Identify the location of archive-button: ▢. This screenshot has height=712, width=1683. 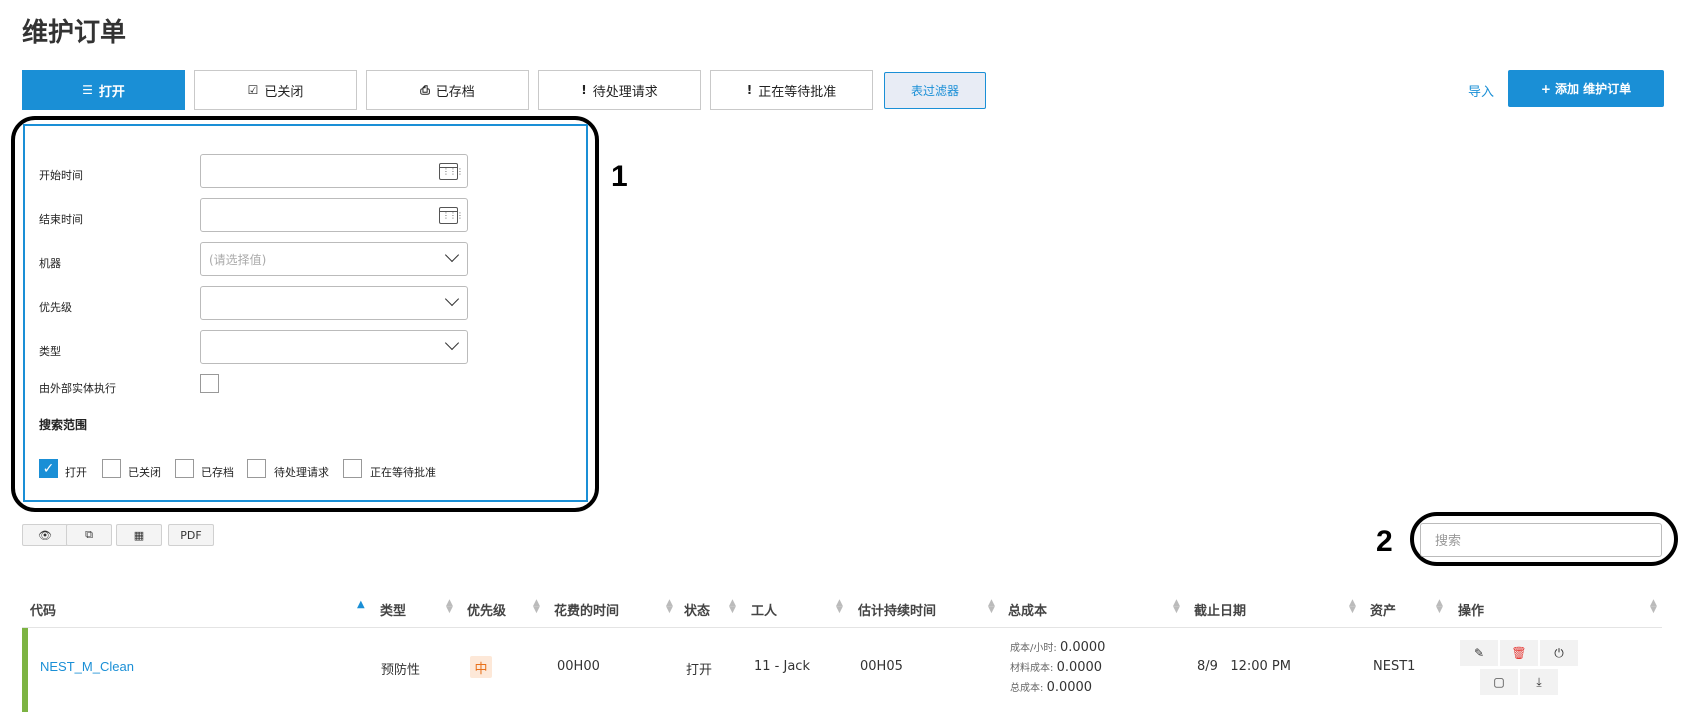
(1499, 682).